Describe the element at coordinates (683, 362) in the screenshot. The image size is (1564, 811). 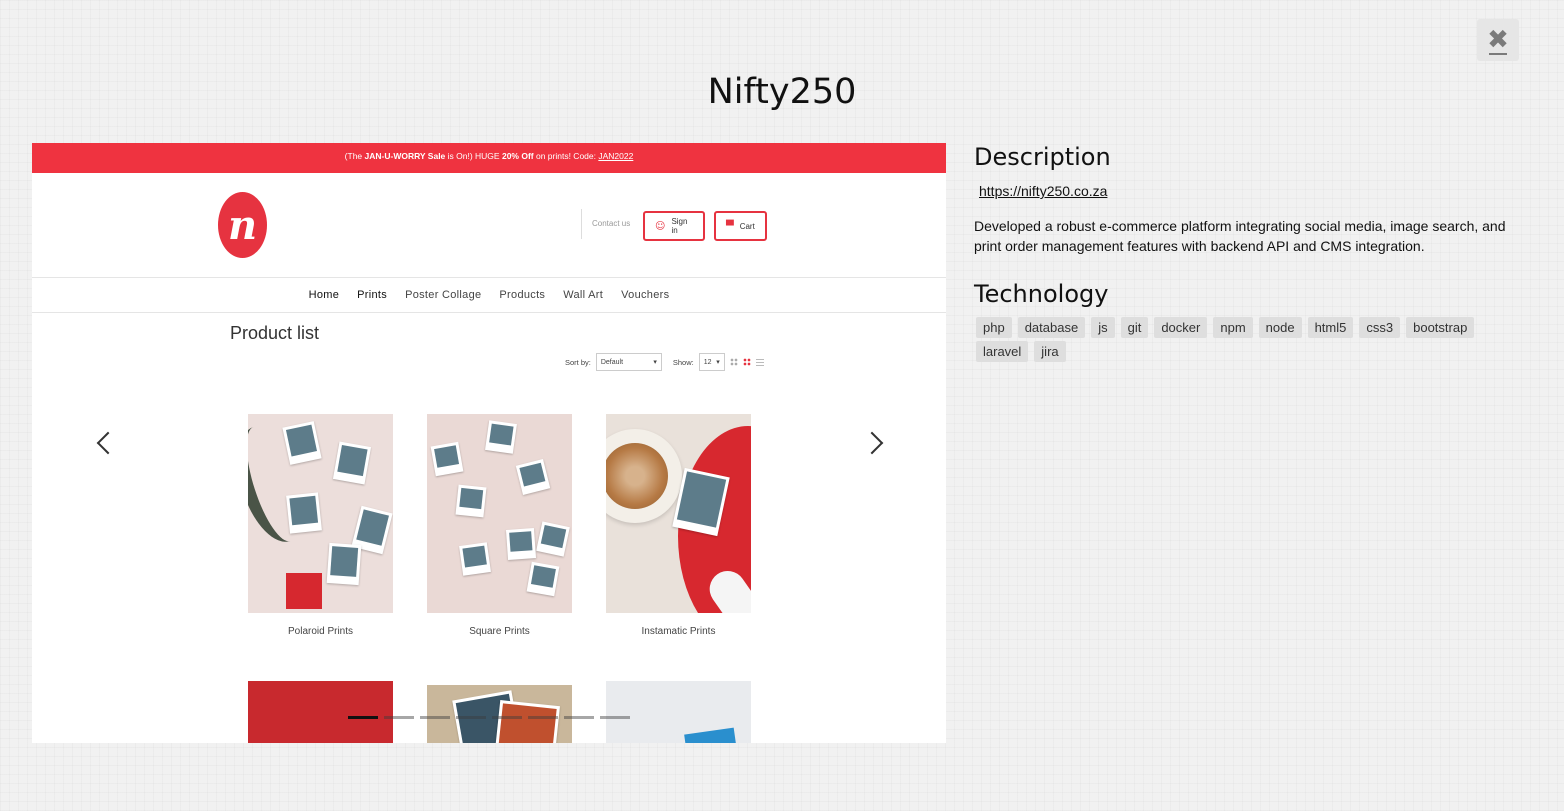
I see `show-label: Show:` at that location.